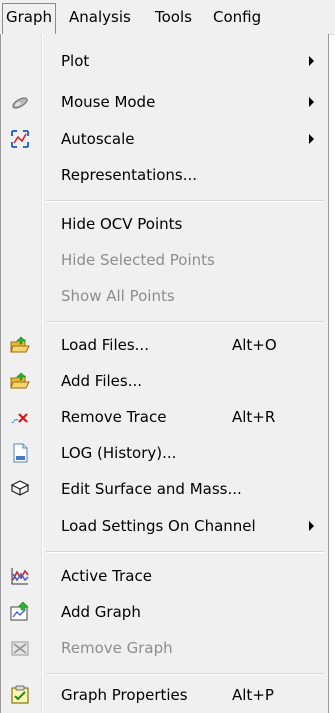  Describe the element at coordinates (20, 489) in the screenshot. I see `edit-surface-icon` at that location.